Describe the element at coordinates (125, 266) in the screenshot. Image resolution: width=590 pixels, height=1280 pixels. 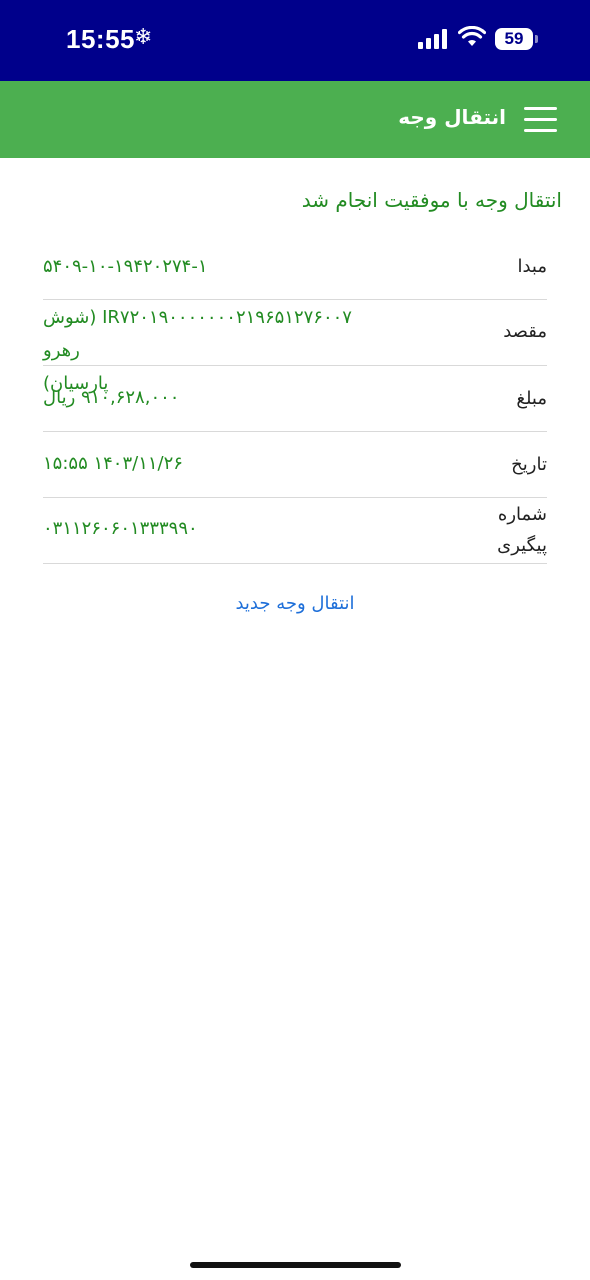
I see `source-account-value: ۵۴۰۹-۱۰-۱۹۴۲۰۲۷۴-۱` at that location.